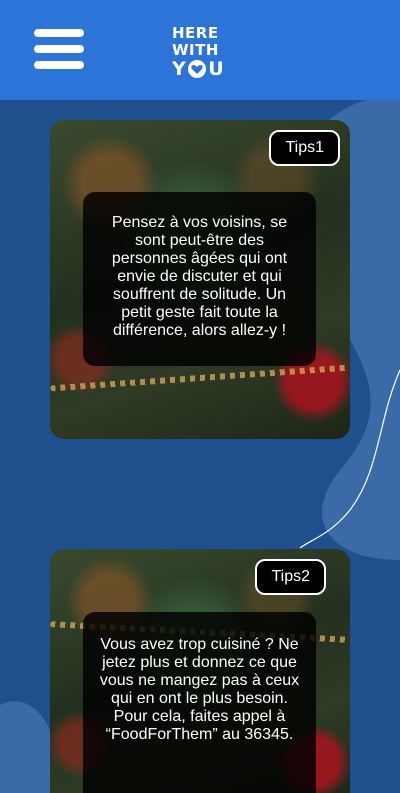  What do you see at coordinates (179, 69) in the screenshot?
I see `logo-letter-y: Y` at bounding box center [179, 69].